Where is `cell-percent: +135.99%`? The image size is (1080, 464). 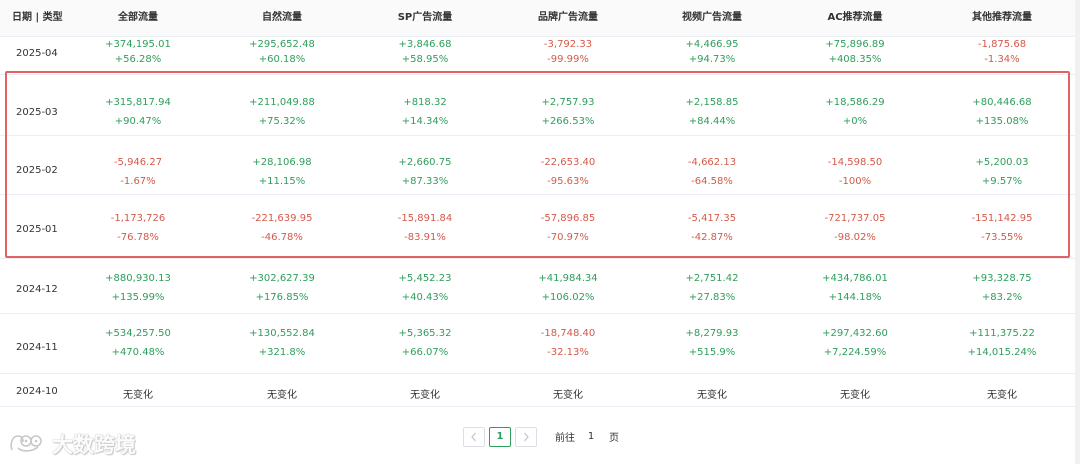
cell-percent: +135.99% is located at coordinates (138, 297).